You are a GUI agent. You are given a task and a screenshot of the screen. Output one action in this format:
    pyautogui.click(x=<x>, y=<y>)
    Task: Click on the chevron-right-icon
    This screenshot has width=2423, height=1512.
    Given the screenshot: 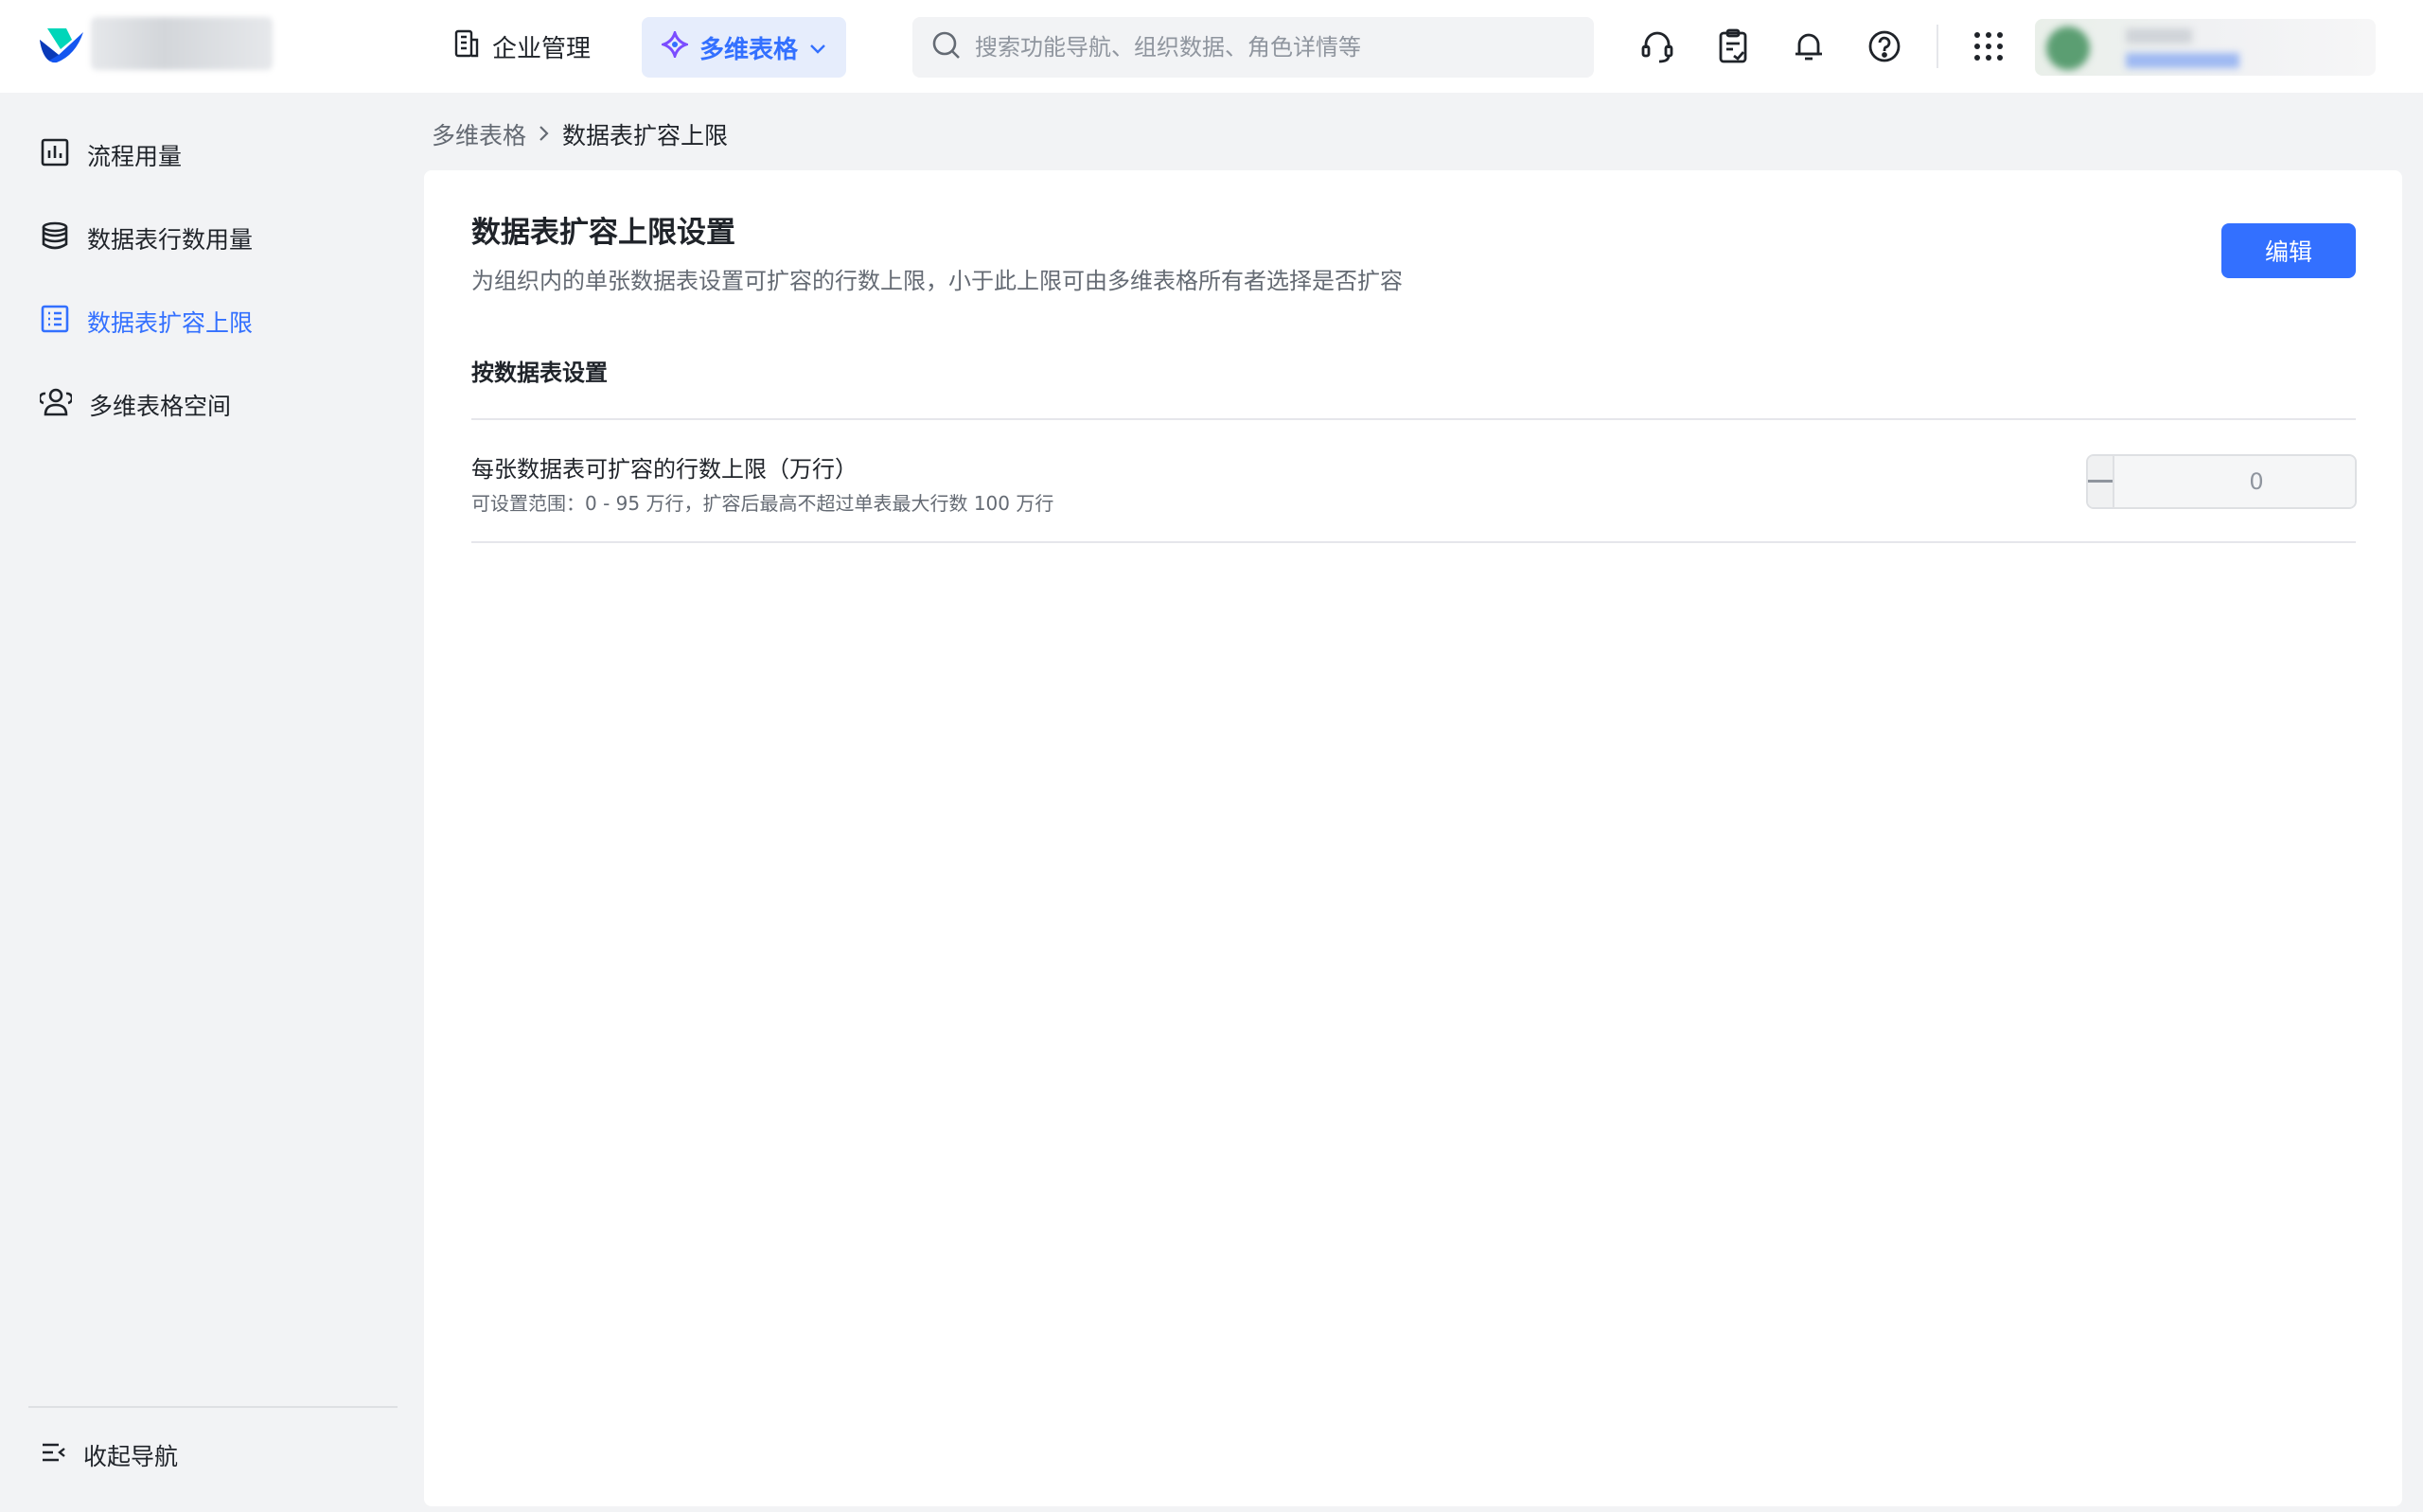 What is the action you would take?
    pyautogui.click(x=544, y=135)
    